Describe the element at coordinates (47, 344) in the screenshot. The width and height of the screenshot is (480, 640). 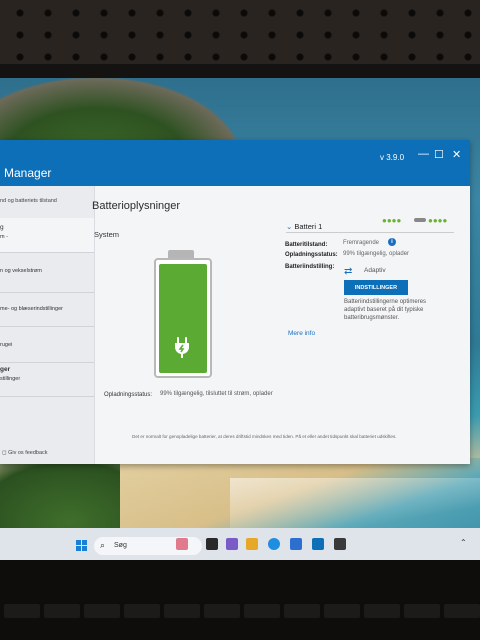
I see `sidebar-item-usage: rugei` at that location.